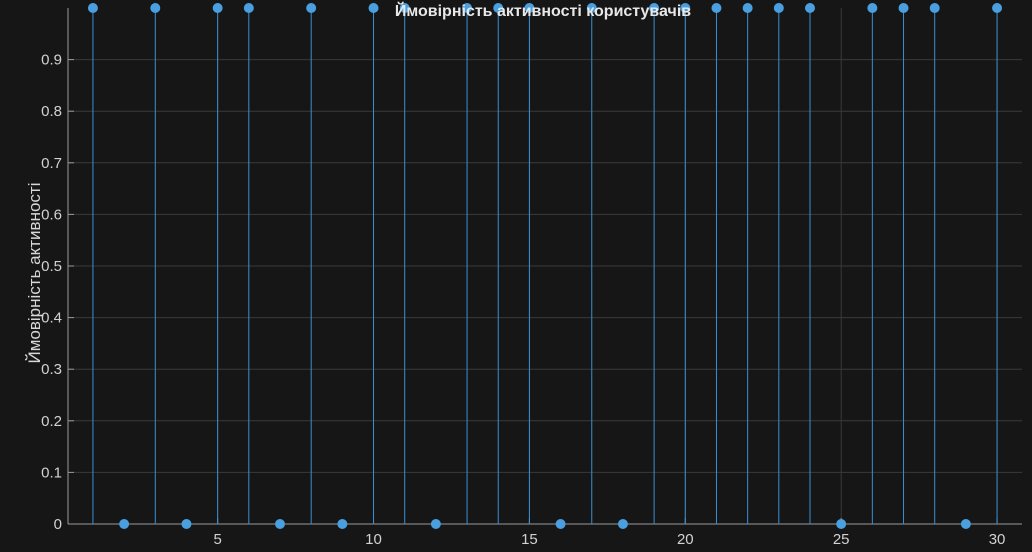 This screenshot has width=1032, height=552. What do you see at coordinates (51, 318) in the screenshot?
I see `y-tick-label: 0.4` at bounding box center [51, 318].